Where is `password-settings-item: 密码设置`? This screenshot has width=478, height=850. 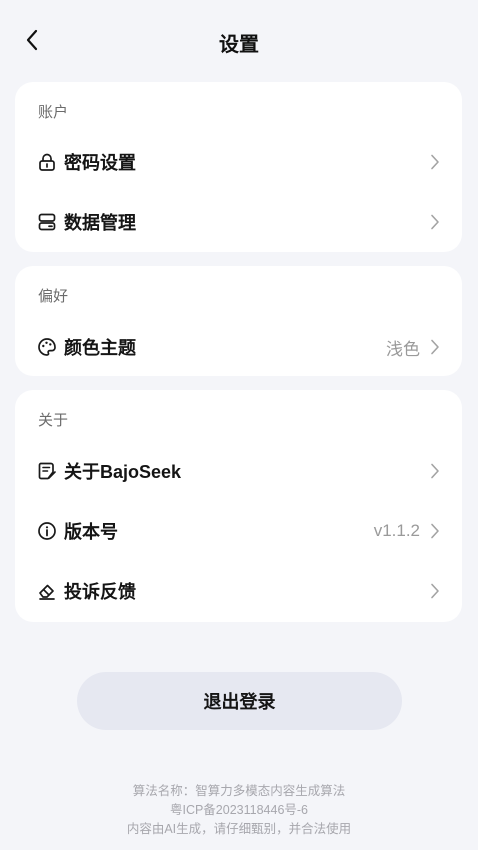
password-settings-item: 密码设置 is located at coordinates (238, 162).